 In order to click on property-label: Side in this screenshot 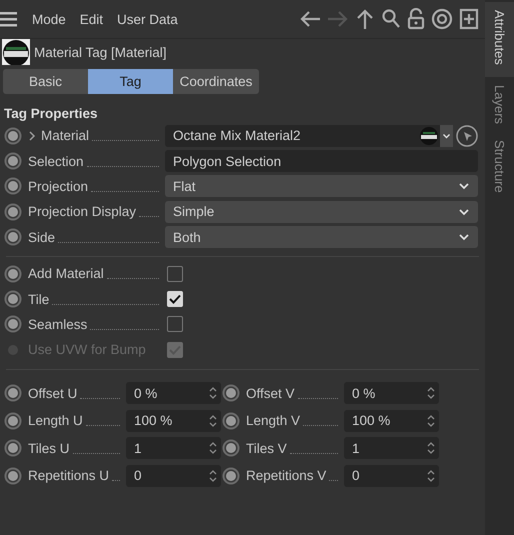, I will do `click(42, 237)`.